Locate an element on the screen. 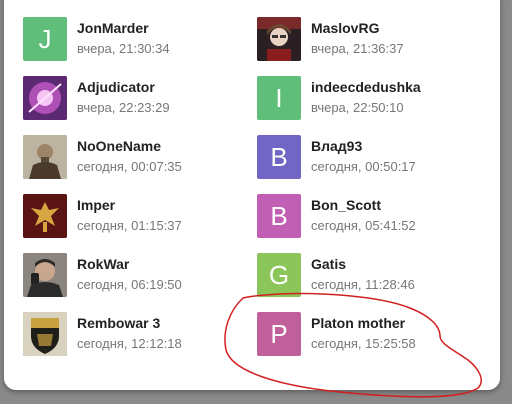  user-name: Bon_Scott is located at coordinates (346, 205).